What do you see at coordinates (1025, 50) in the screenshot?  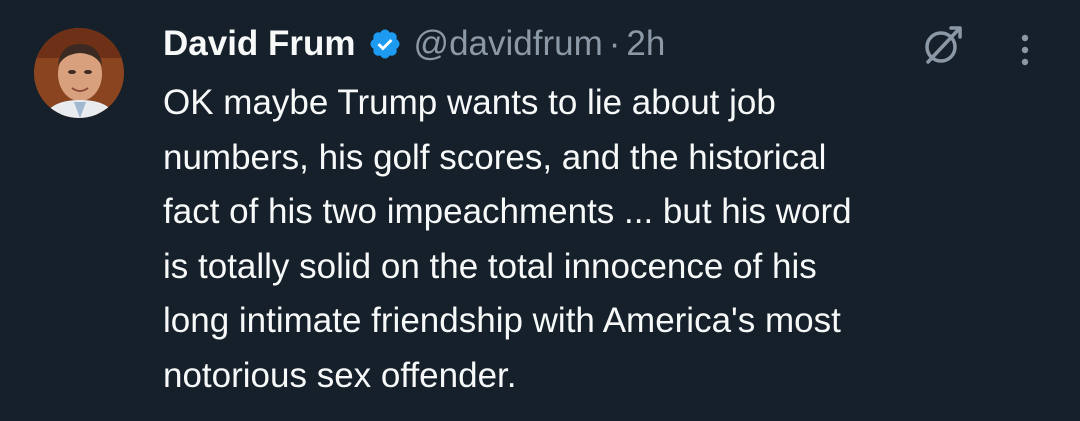 I see `more-options-icon` at bounding box center [1025, 50].